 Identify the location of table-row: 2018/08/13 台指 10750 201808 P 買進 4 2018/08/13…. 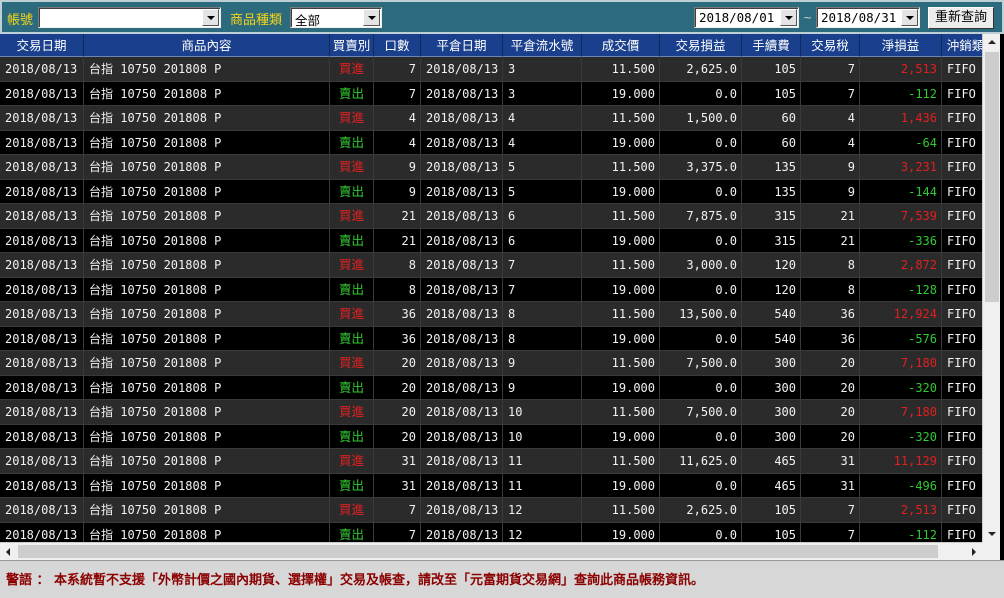
(491, 118).